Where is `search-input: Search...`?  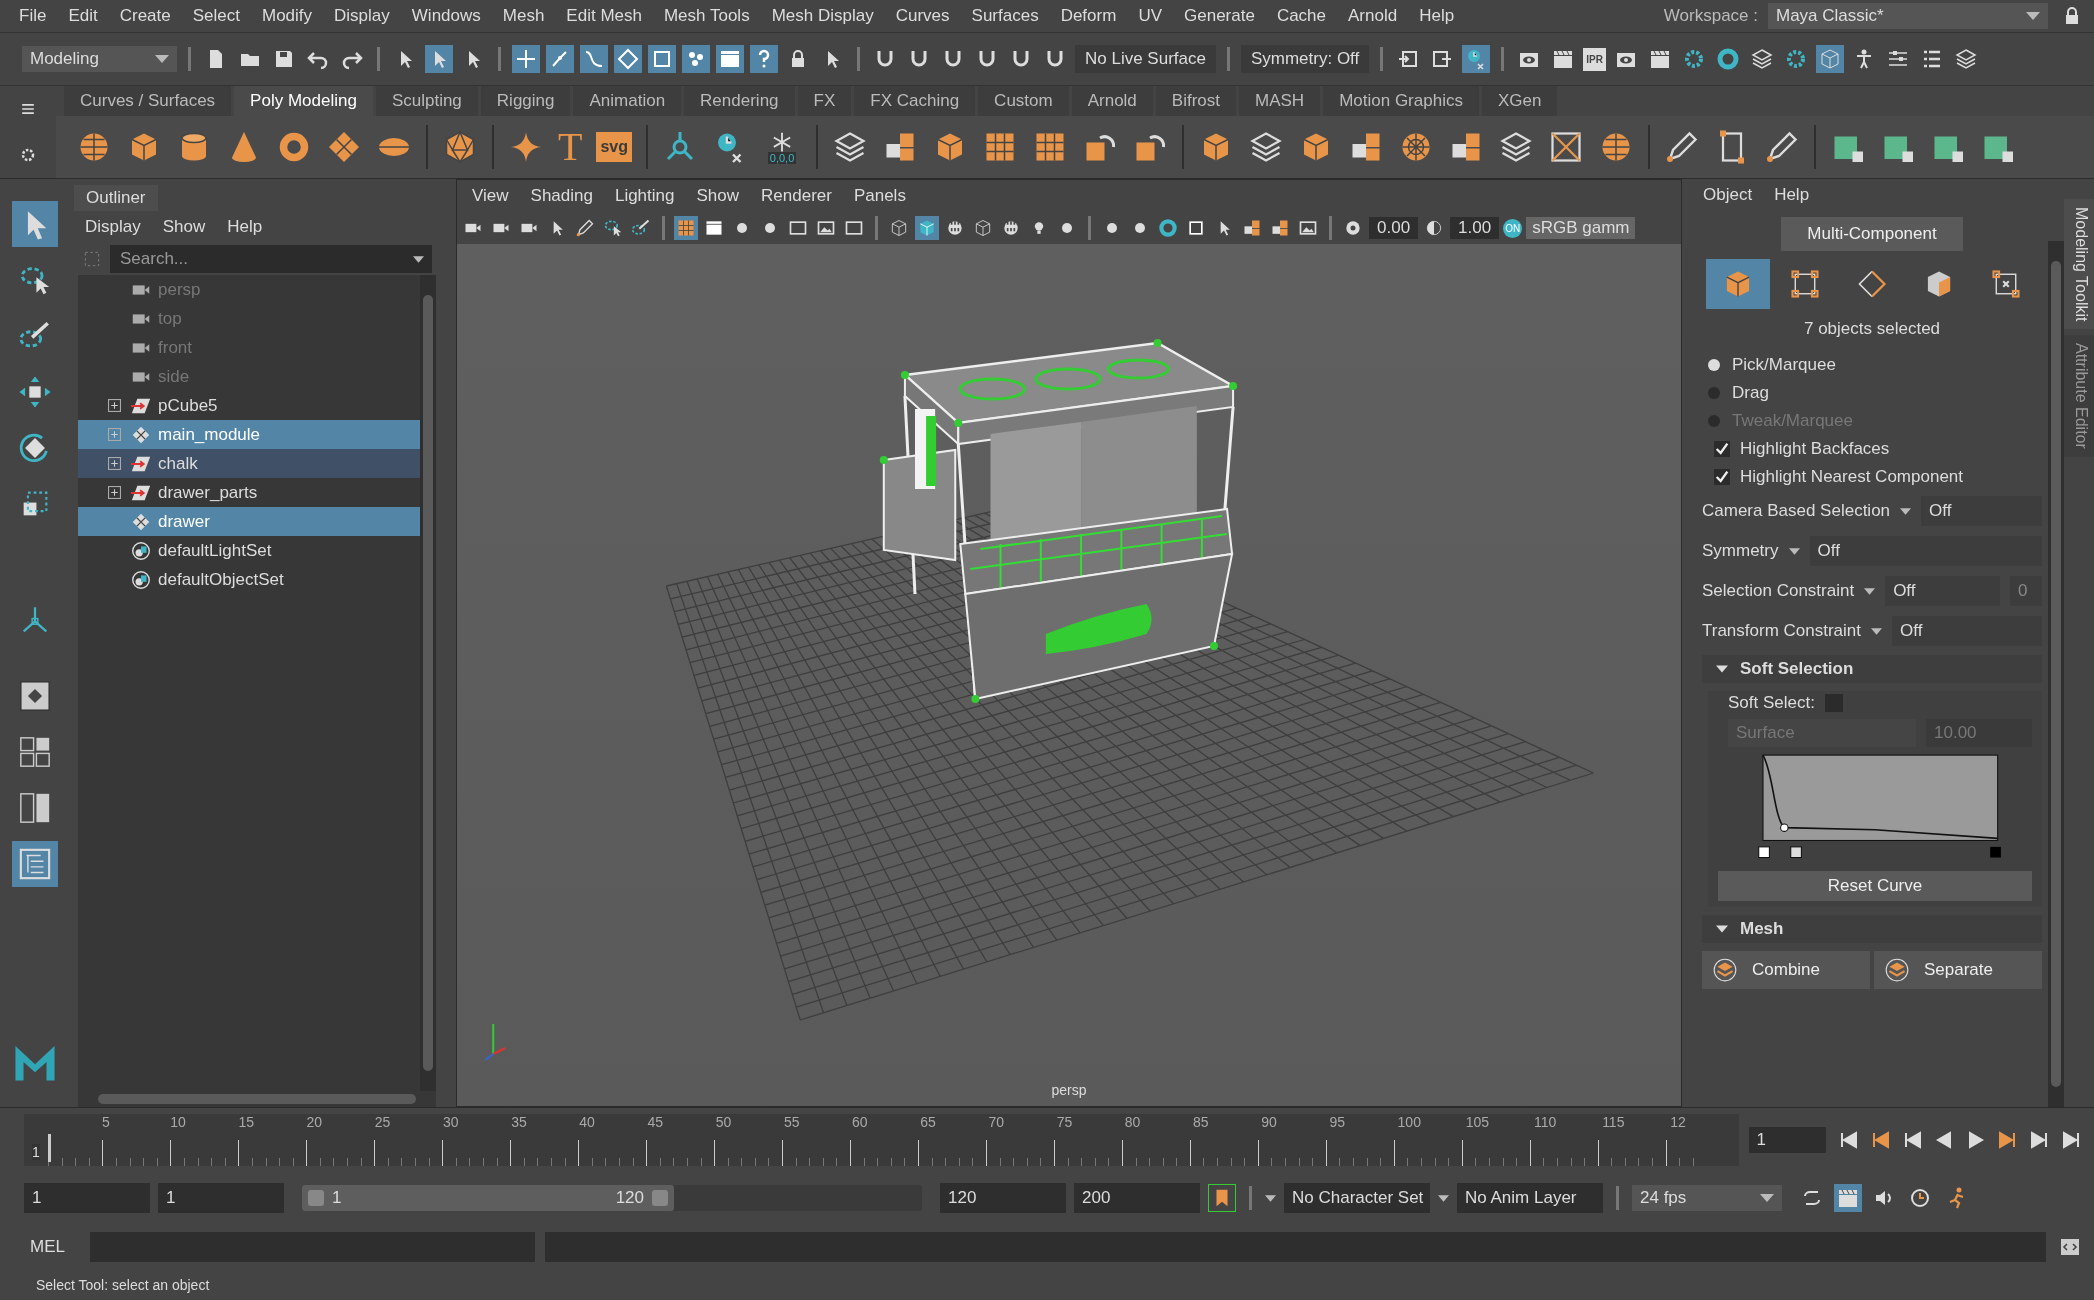 search-input: Search... is located at coordinates (265, 259).